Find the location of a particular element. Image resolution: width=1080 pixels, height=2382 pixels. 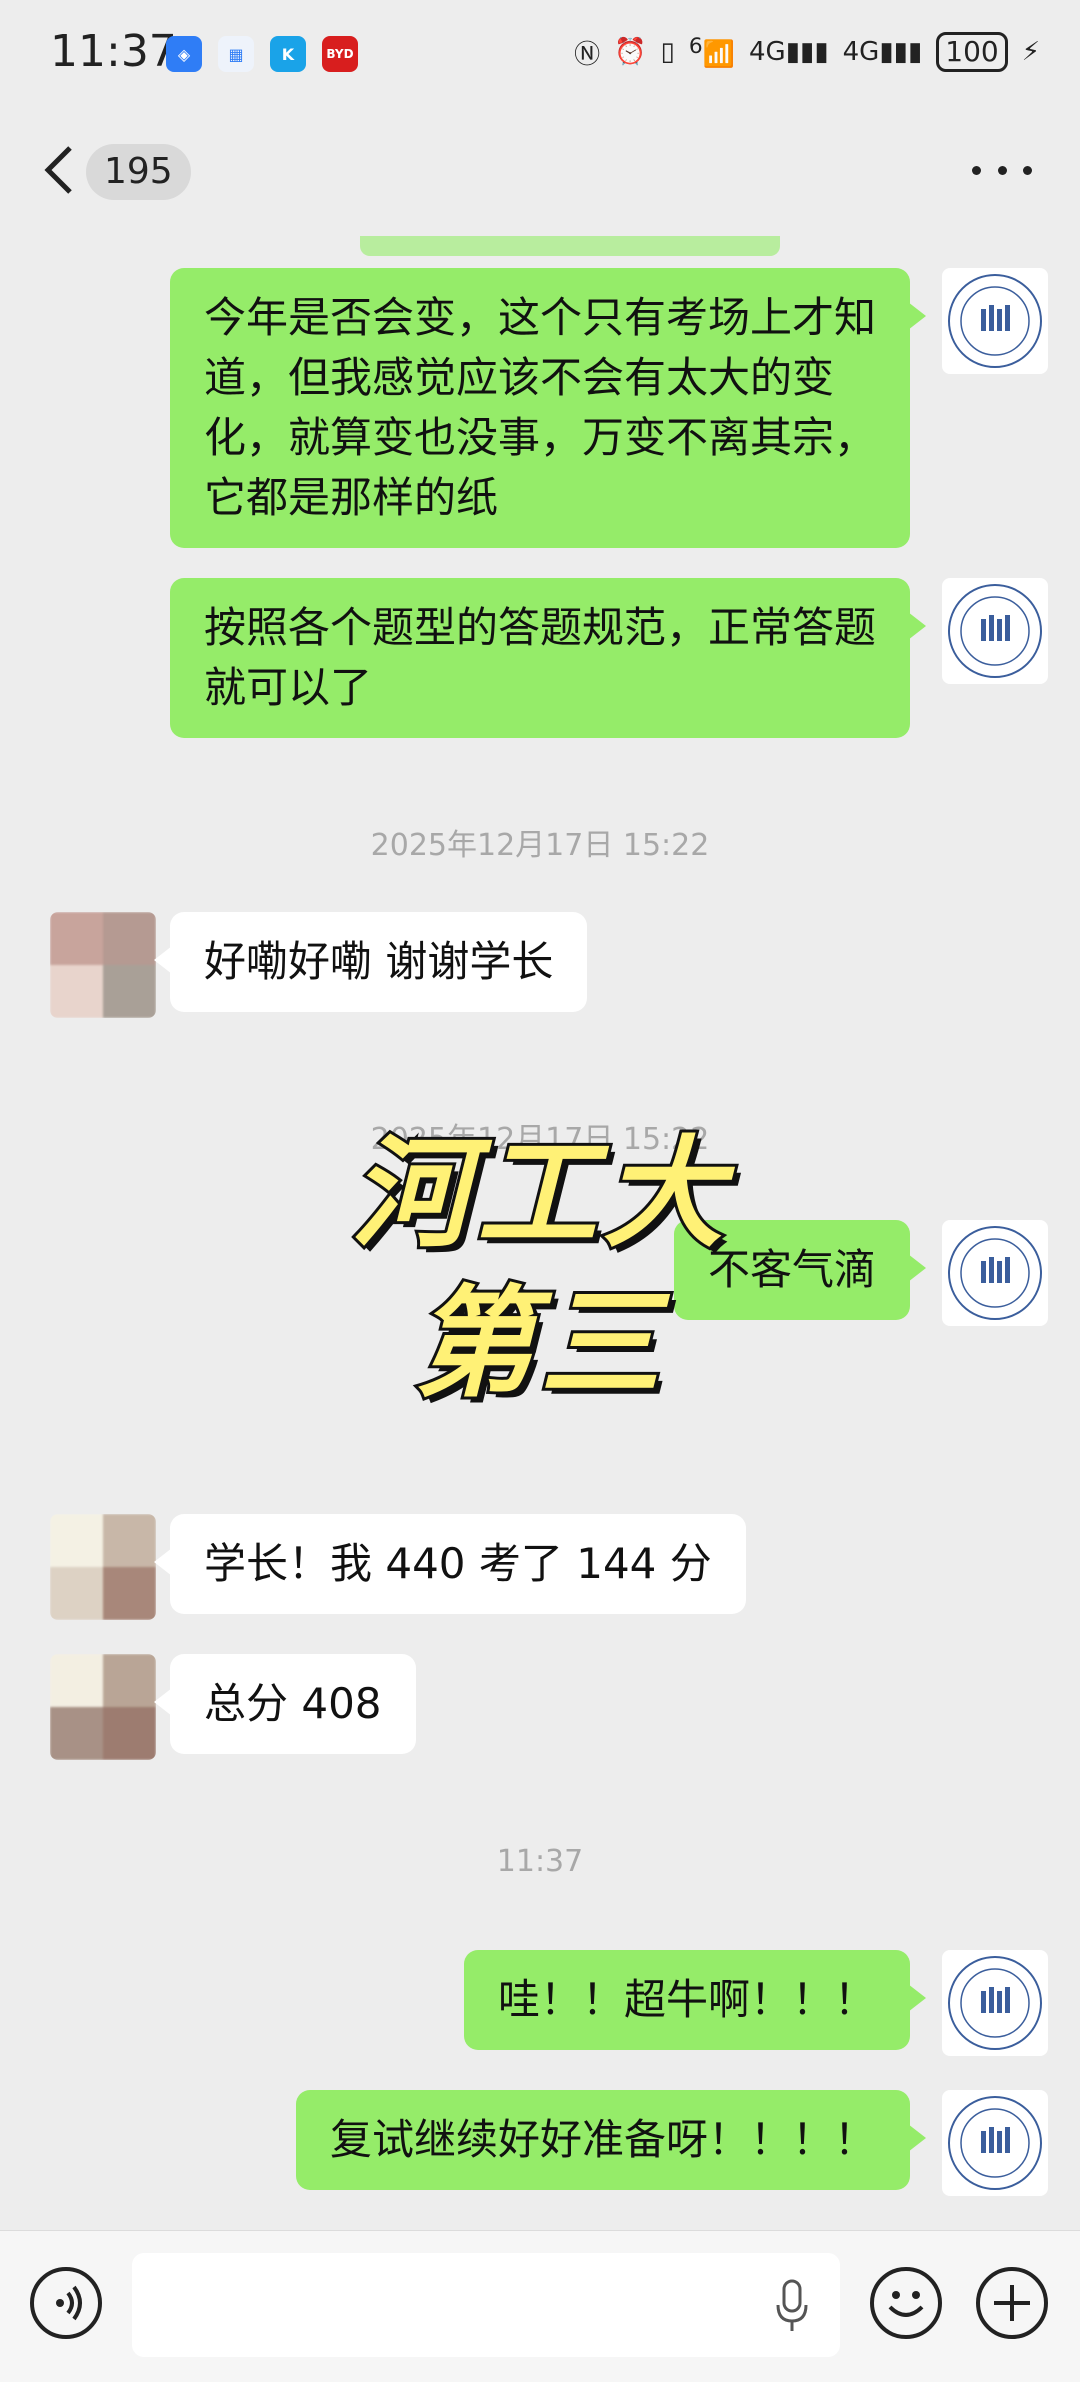

alarm-icon: ⏰ is located at coordinates (630, 52).